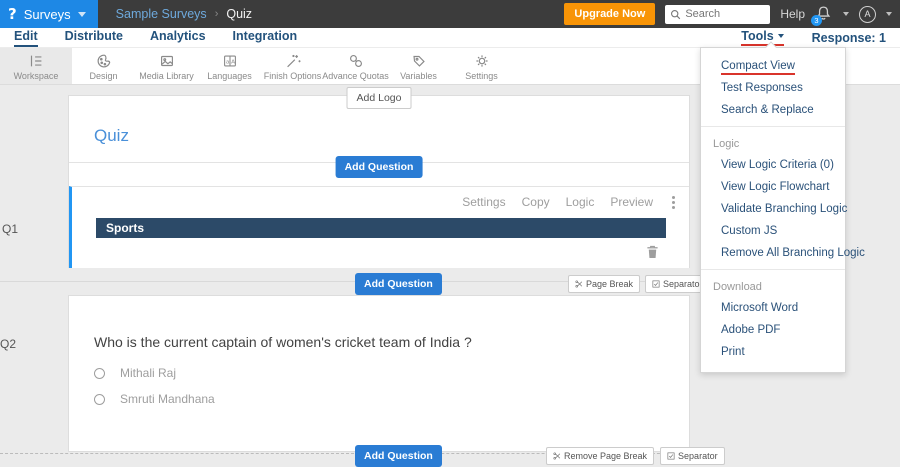 This screenshot has height=467, width=900. I want to click on answer-option-1: Mithali Raj, so click(135, 373).